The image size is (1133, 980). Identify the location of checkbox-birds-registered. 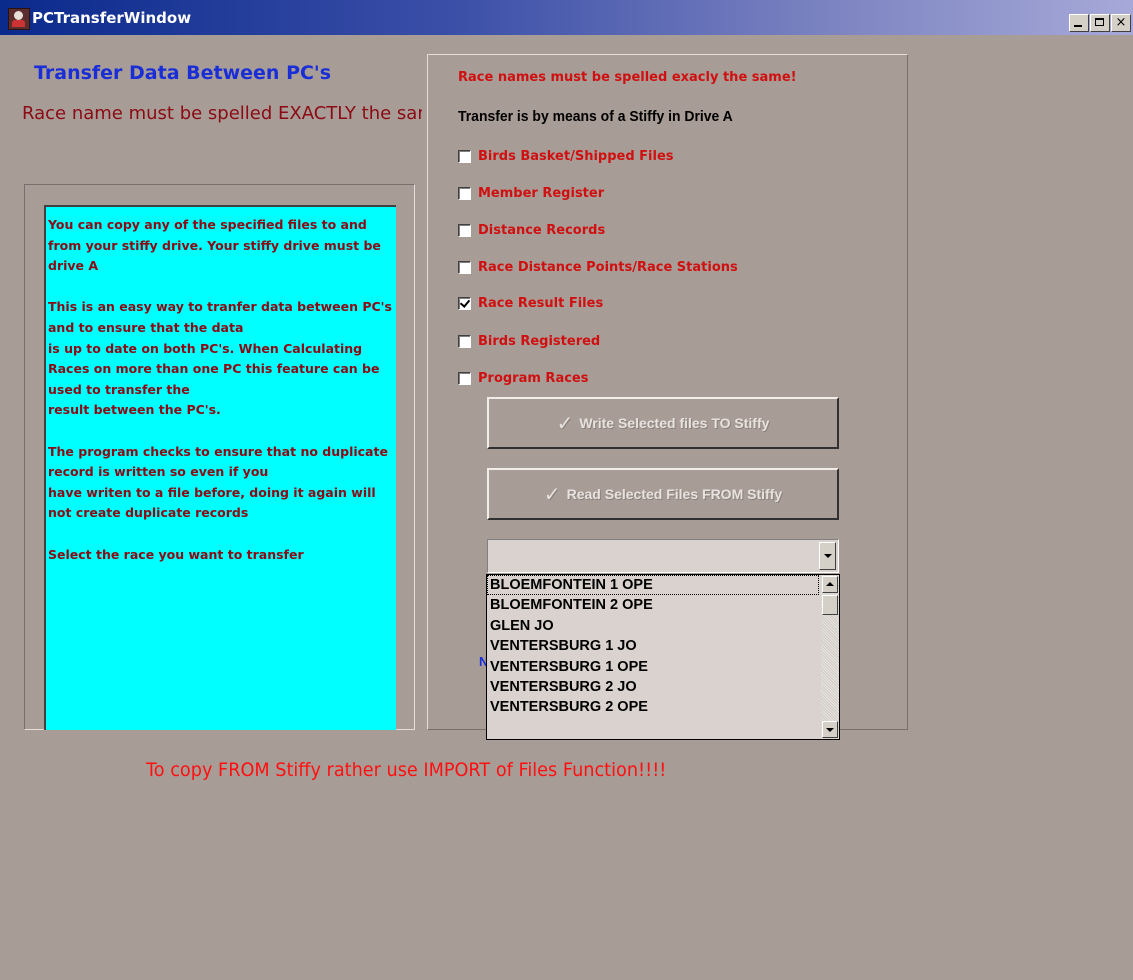
(464, 341).